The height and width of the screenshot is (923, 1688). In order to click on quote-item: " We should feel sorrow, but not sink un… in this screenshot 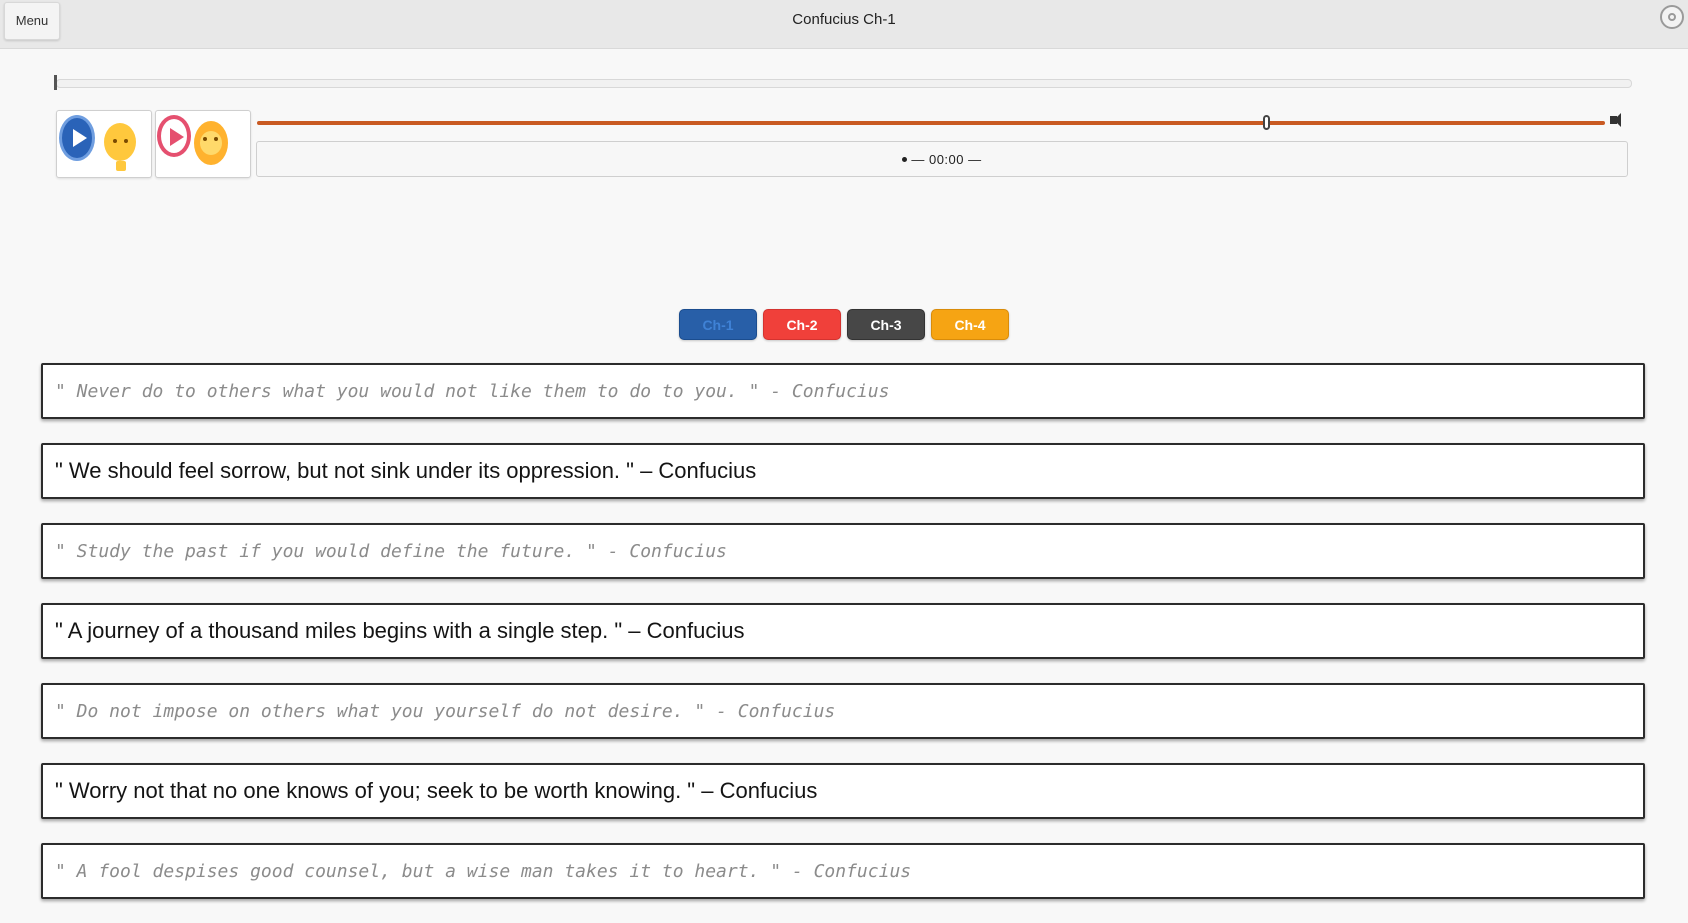, I will do `click(843, 471)`.